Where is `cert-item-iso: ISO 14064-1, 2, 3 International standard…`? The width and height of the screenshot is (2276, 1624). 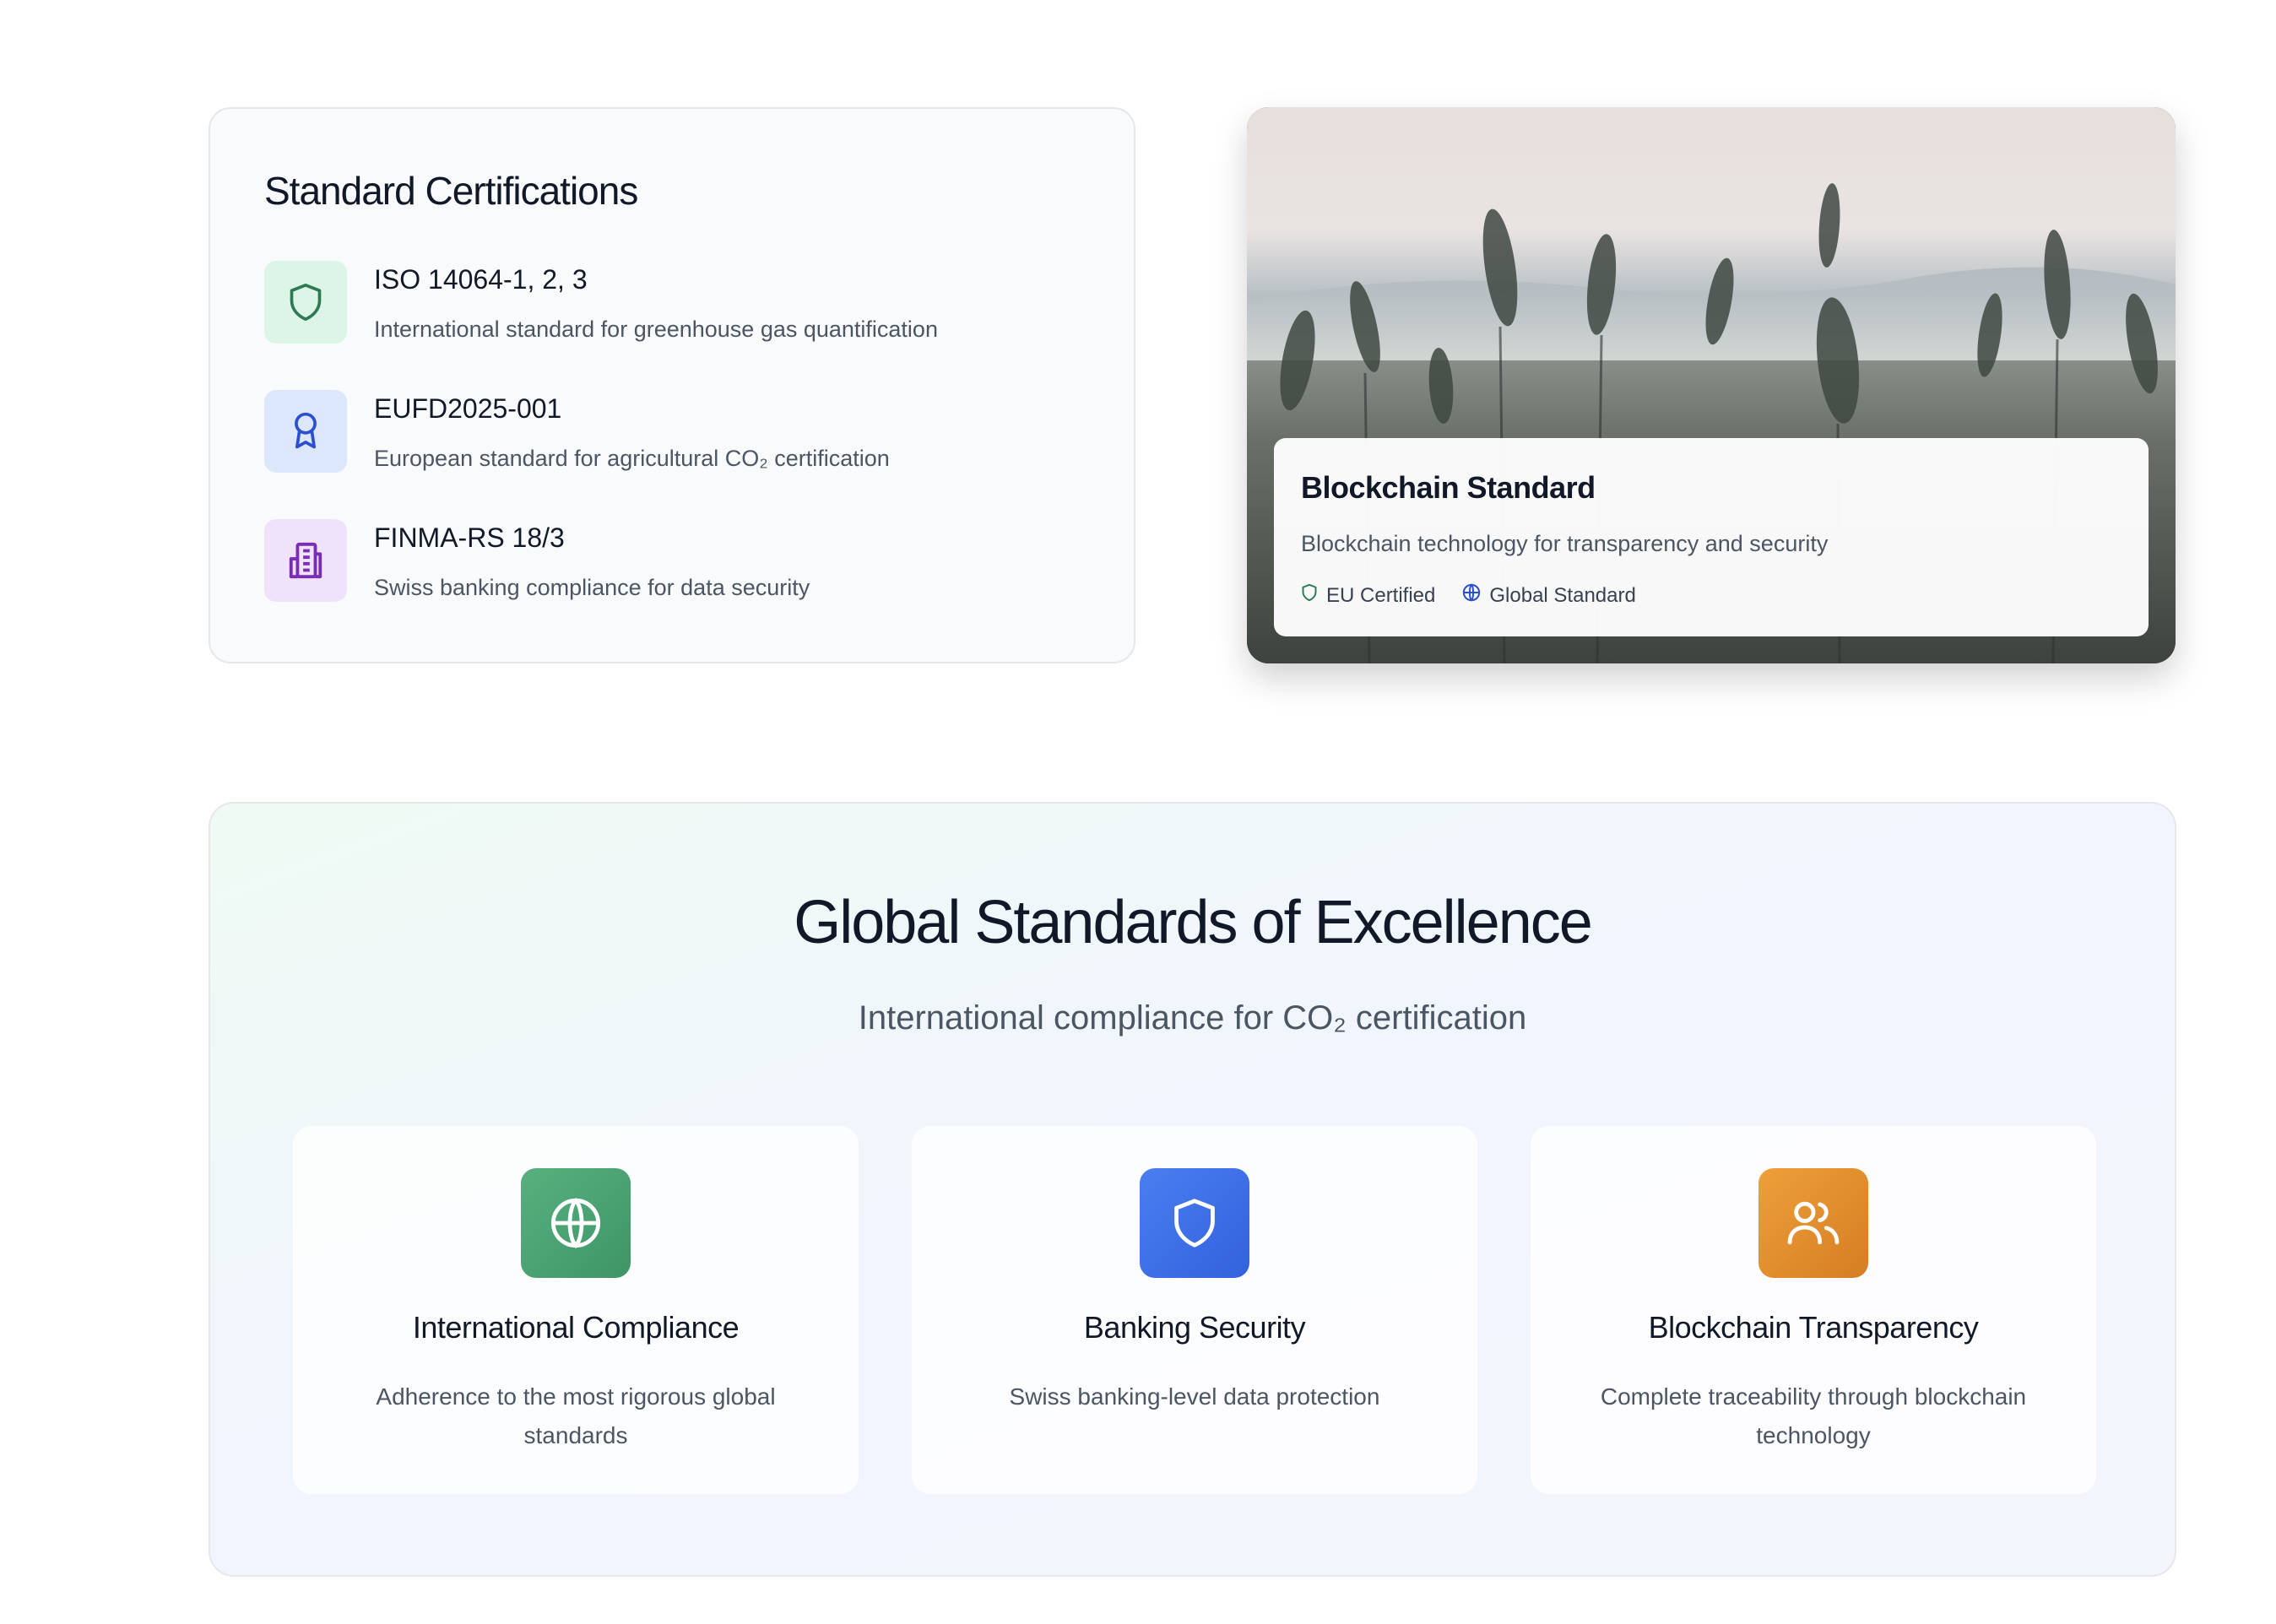
cert-item-iso: ISO 14064-1, 2, 3 International standard… is located at coordinates (678, 307).